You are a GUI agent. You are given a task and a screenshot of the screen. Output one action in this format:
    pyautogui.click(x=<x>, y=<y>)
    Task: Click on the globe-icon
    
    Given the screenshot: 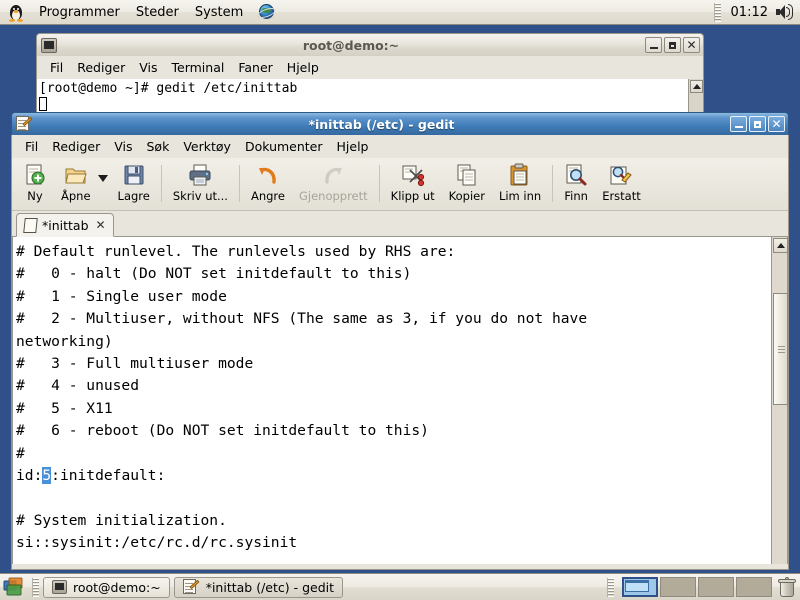 What is the action you would take?
    pyautogui.click(x=267, y=12)
    